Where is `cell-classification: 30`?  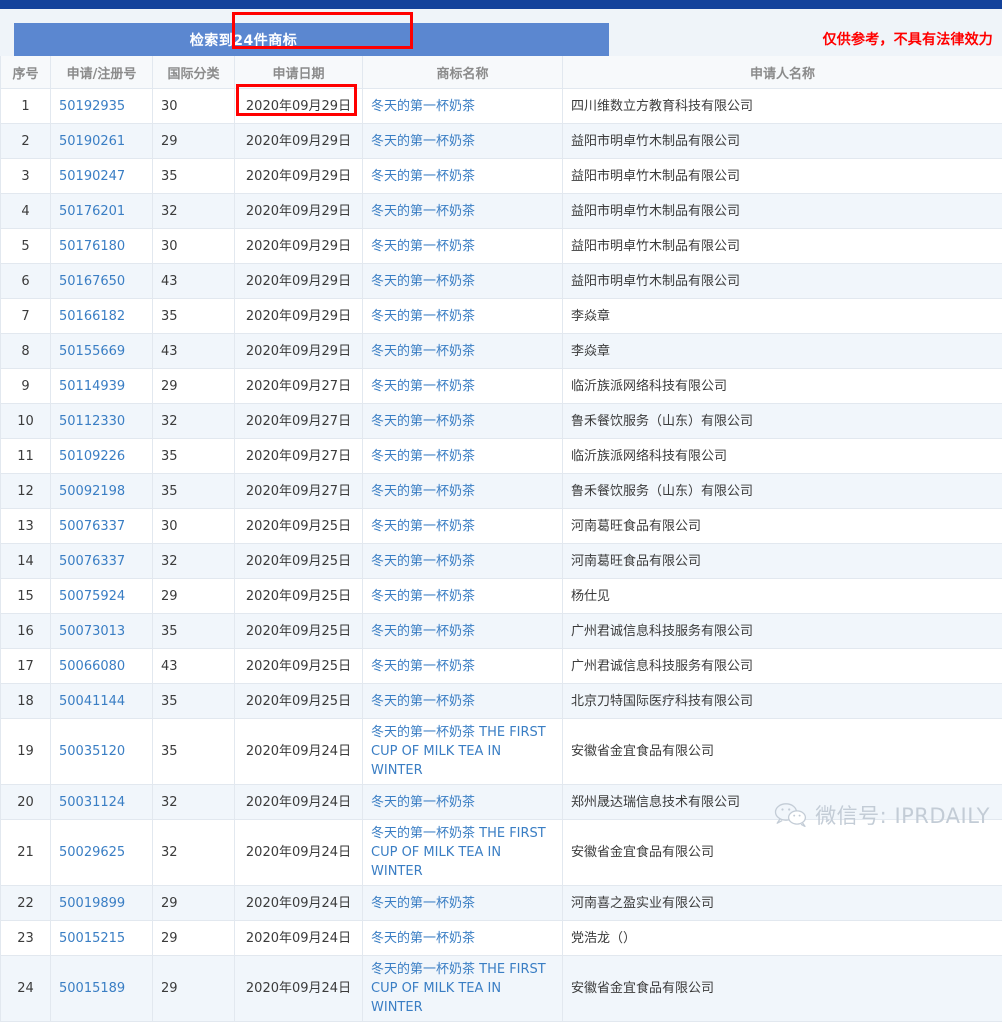
cell-classification: 30 is located at coordinates (194, 526).